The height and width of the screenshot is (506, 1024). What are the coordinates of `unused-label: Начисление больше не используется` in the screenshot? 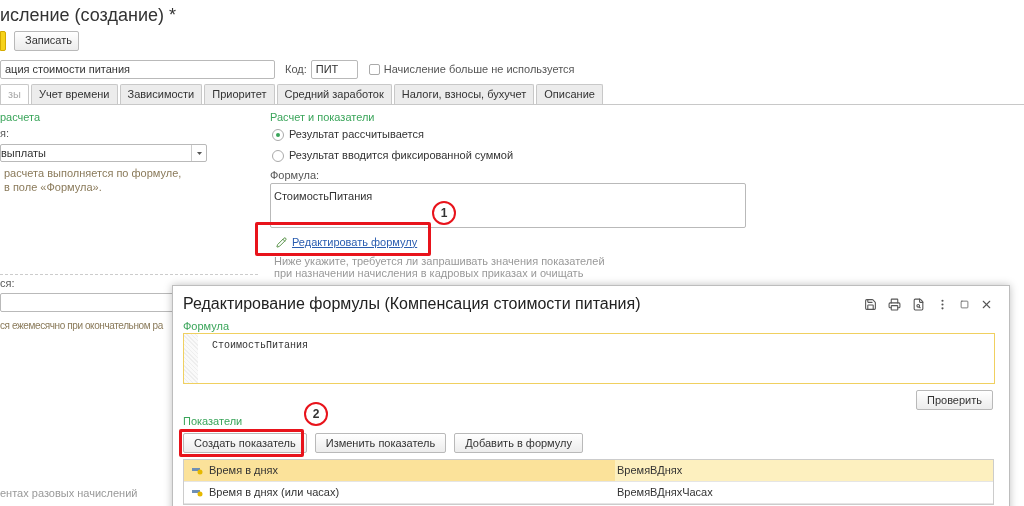 It's located at (479, 69).